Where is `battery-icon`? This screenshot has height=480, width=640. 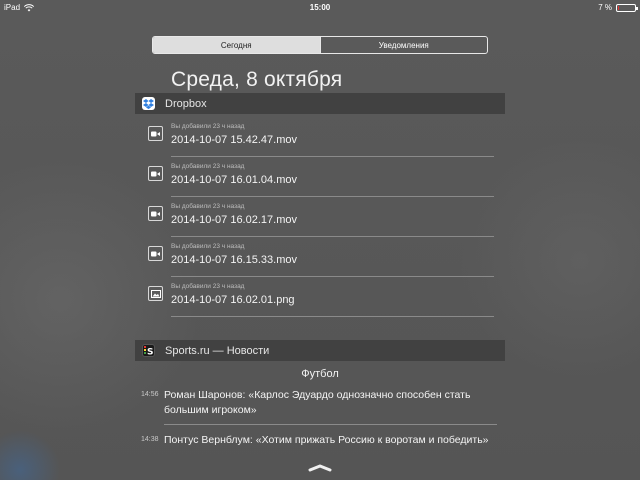 battery-icon is located at coordinates (627, 7).